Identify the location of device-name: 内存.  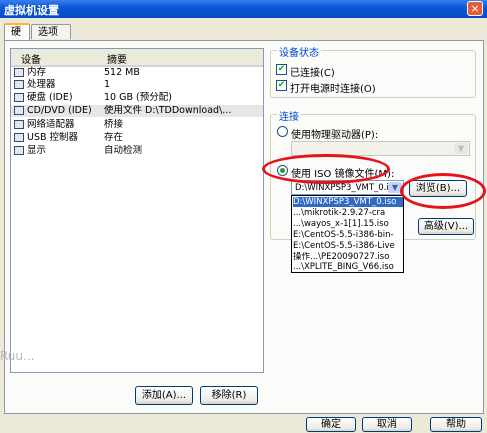
(37, 72).